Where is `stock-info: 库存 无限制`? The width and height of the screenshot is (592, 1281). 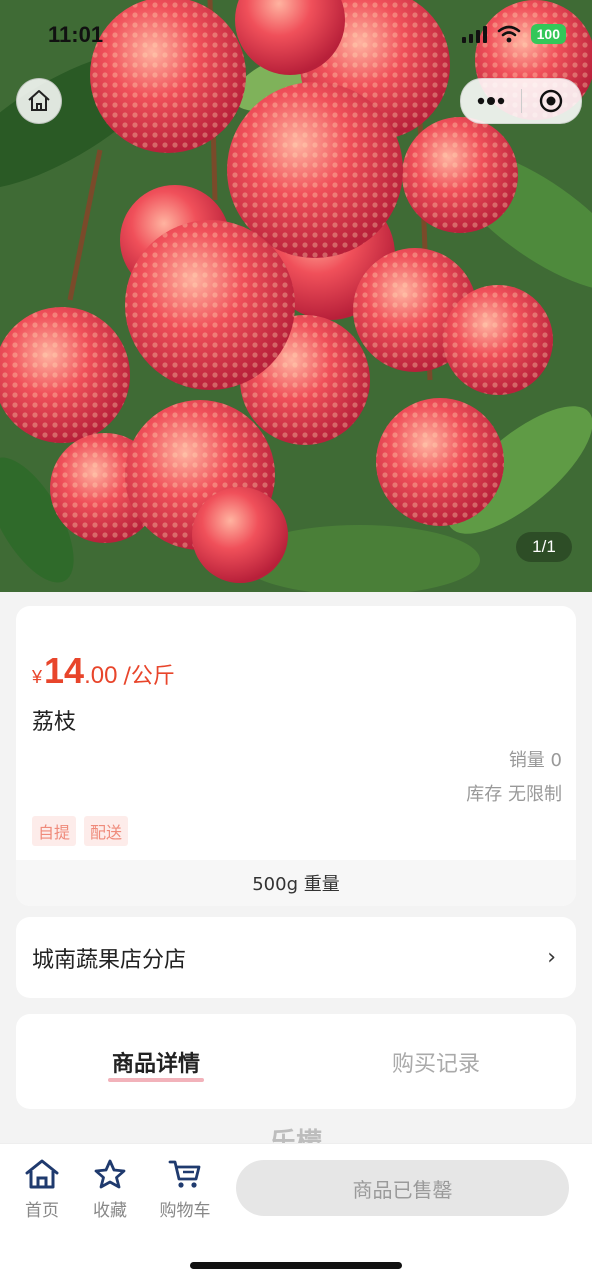 stock-info: 库存 无限制 is located at coordinates (514, 794).